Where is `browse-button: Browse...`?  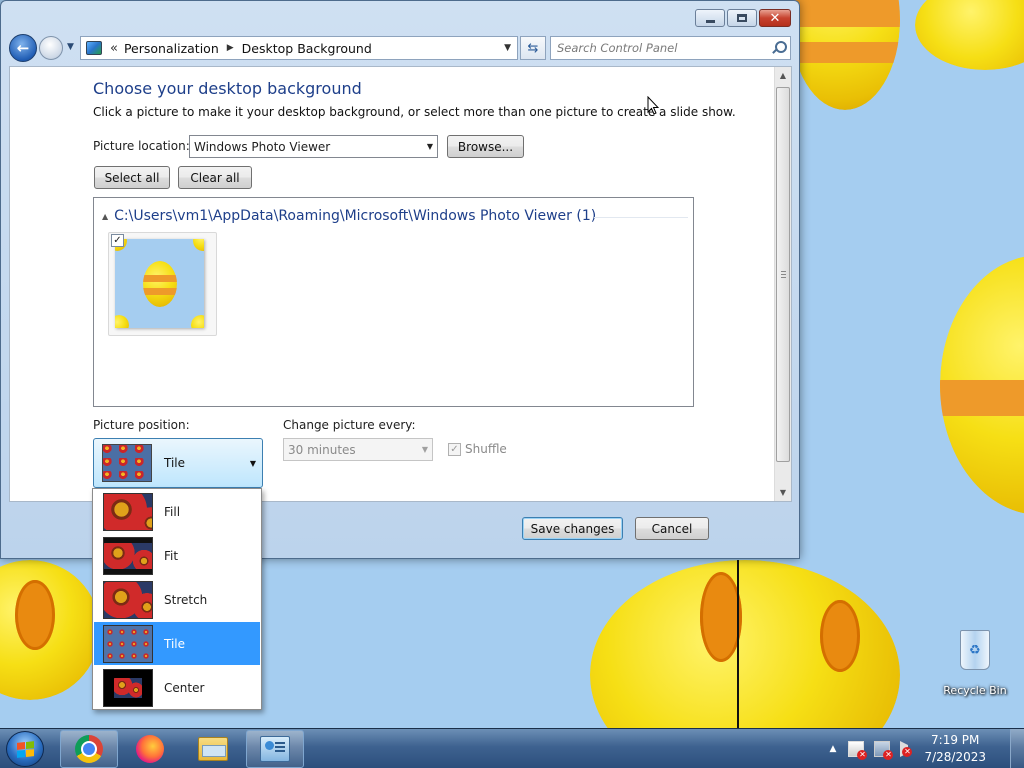 browse-button: Browse... is located at coordinates (485, 146).